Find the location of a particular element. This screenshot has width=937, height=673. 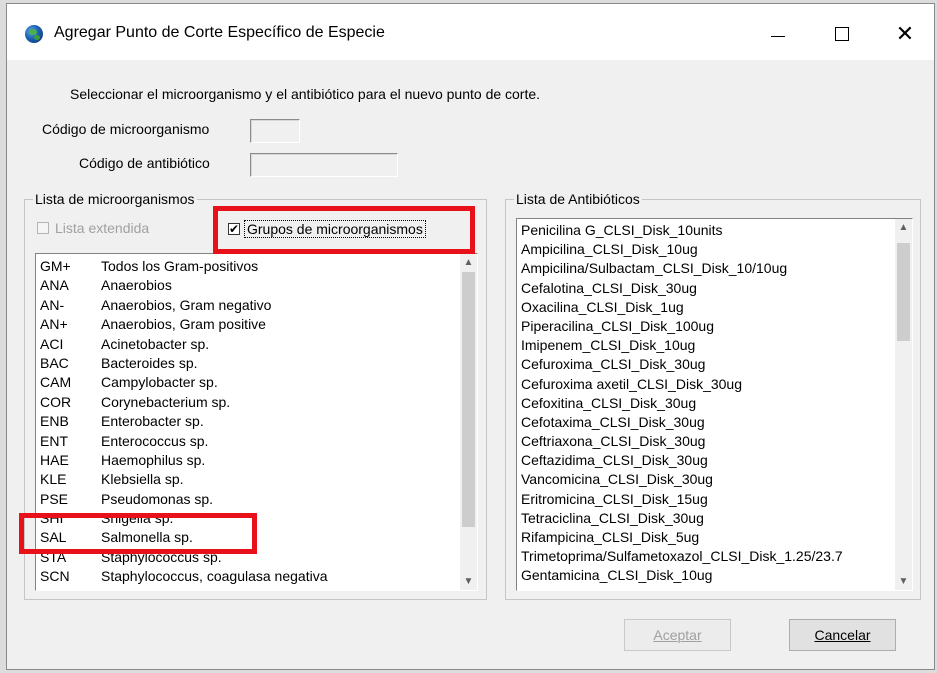

antibiotics-scrollbar: ▲ ▼ is located at coordinates (903, 404).